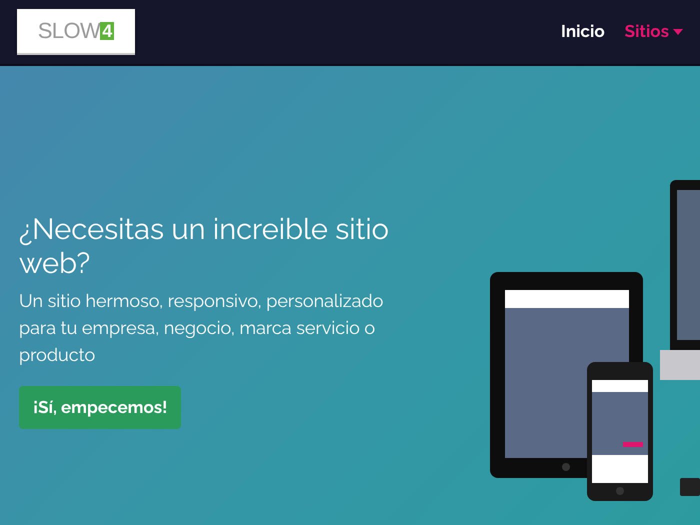 This screenshot has height=525, width=700. I want to click on start-button: ¡Sí, empecemos!, so click(100, 407).